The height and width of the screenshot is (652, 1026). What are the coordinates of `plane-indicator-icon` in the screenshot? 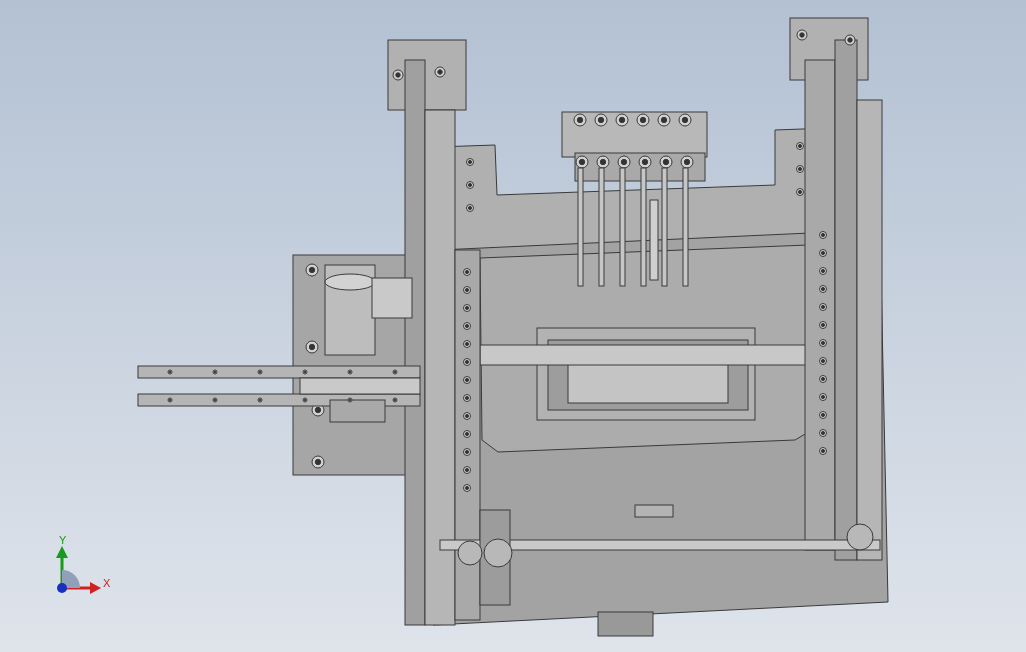 It's located at (71, 579).